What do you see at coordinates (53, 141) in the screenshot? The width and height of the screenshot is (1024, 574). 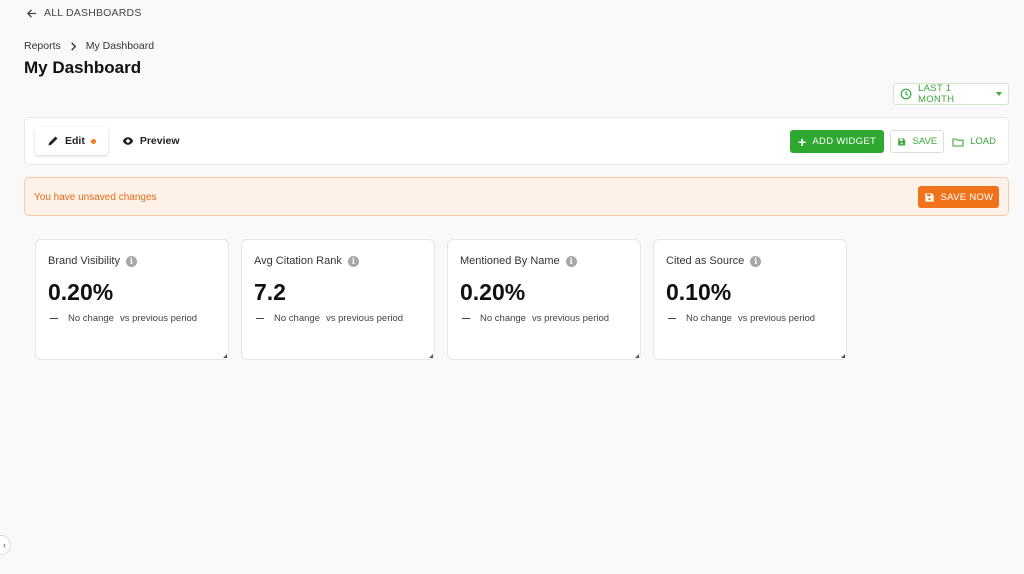 I see `pencil-icon` at bounding box center [53, 141].